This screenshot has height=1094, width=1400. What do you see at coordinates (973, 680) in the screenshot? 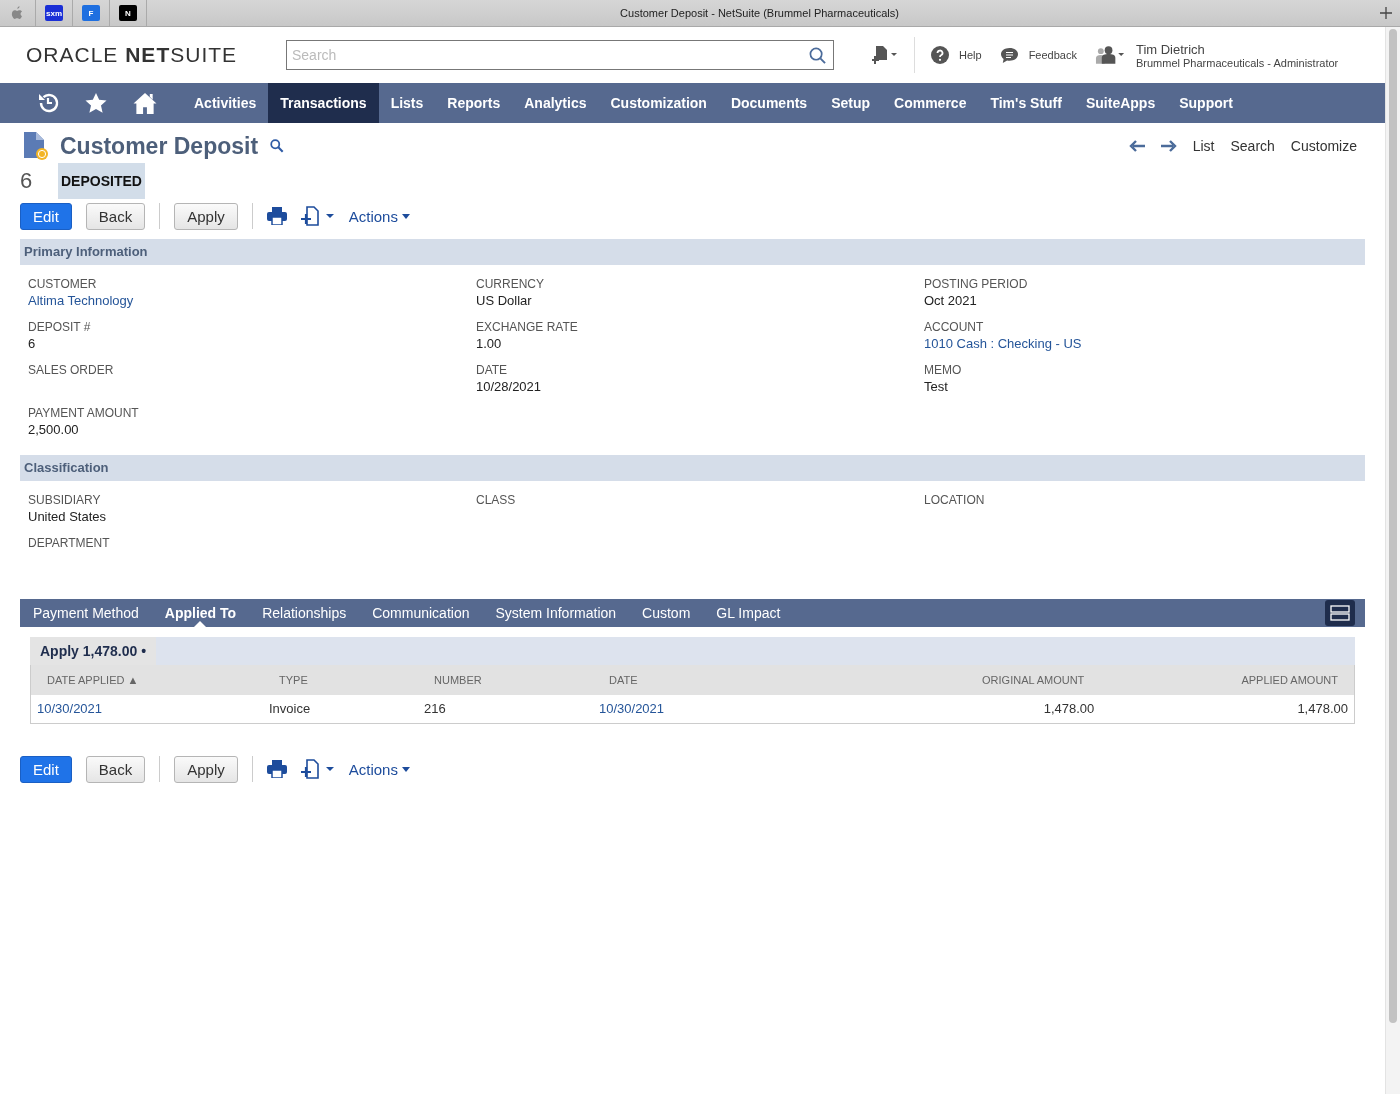
I see `column-header: ORIGINAL AMOUNT` at bounding box center [973, 680].